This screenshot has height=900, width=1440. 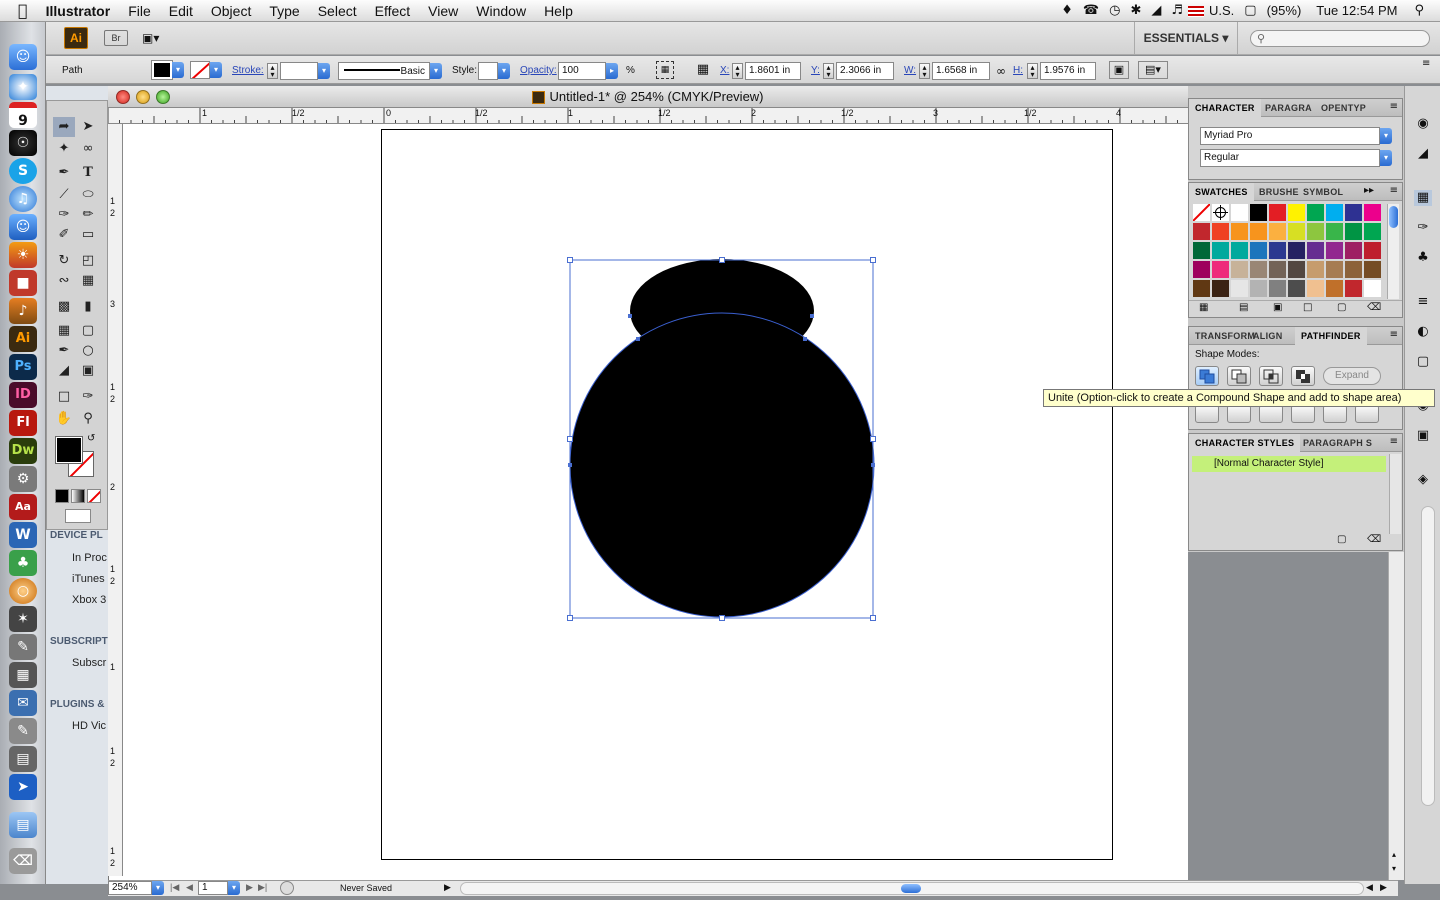 What do you see at coordinates (612, 71) in the screenshot?
I see `opacity-dropdown: ▸` at bounding box center [612, 71].